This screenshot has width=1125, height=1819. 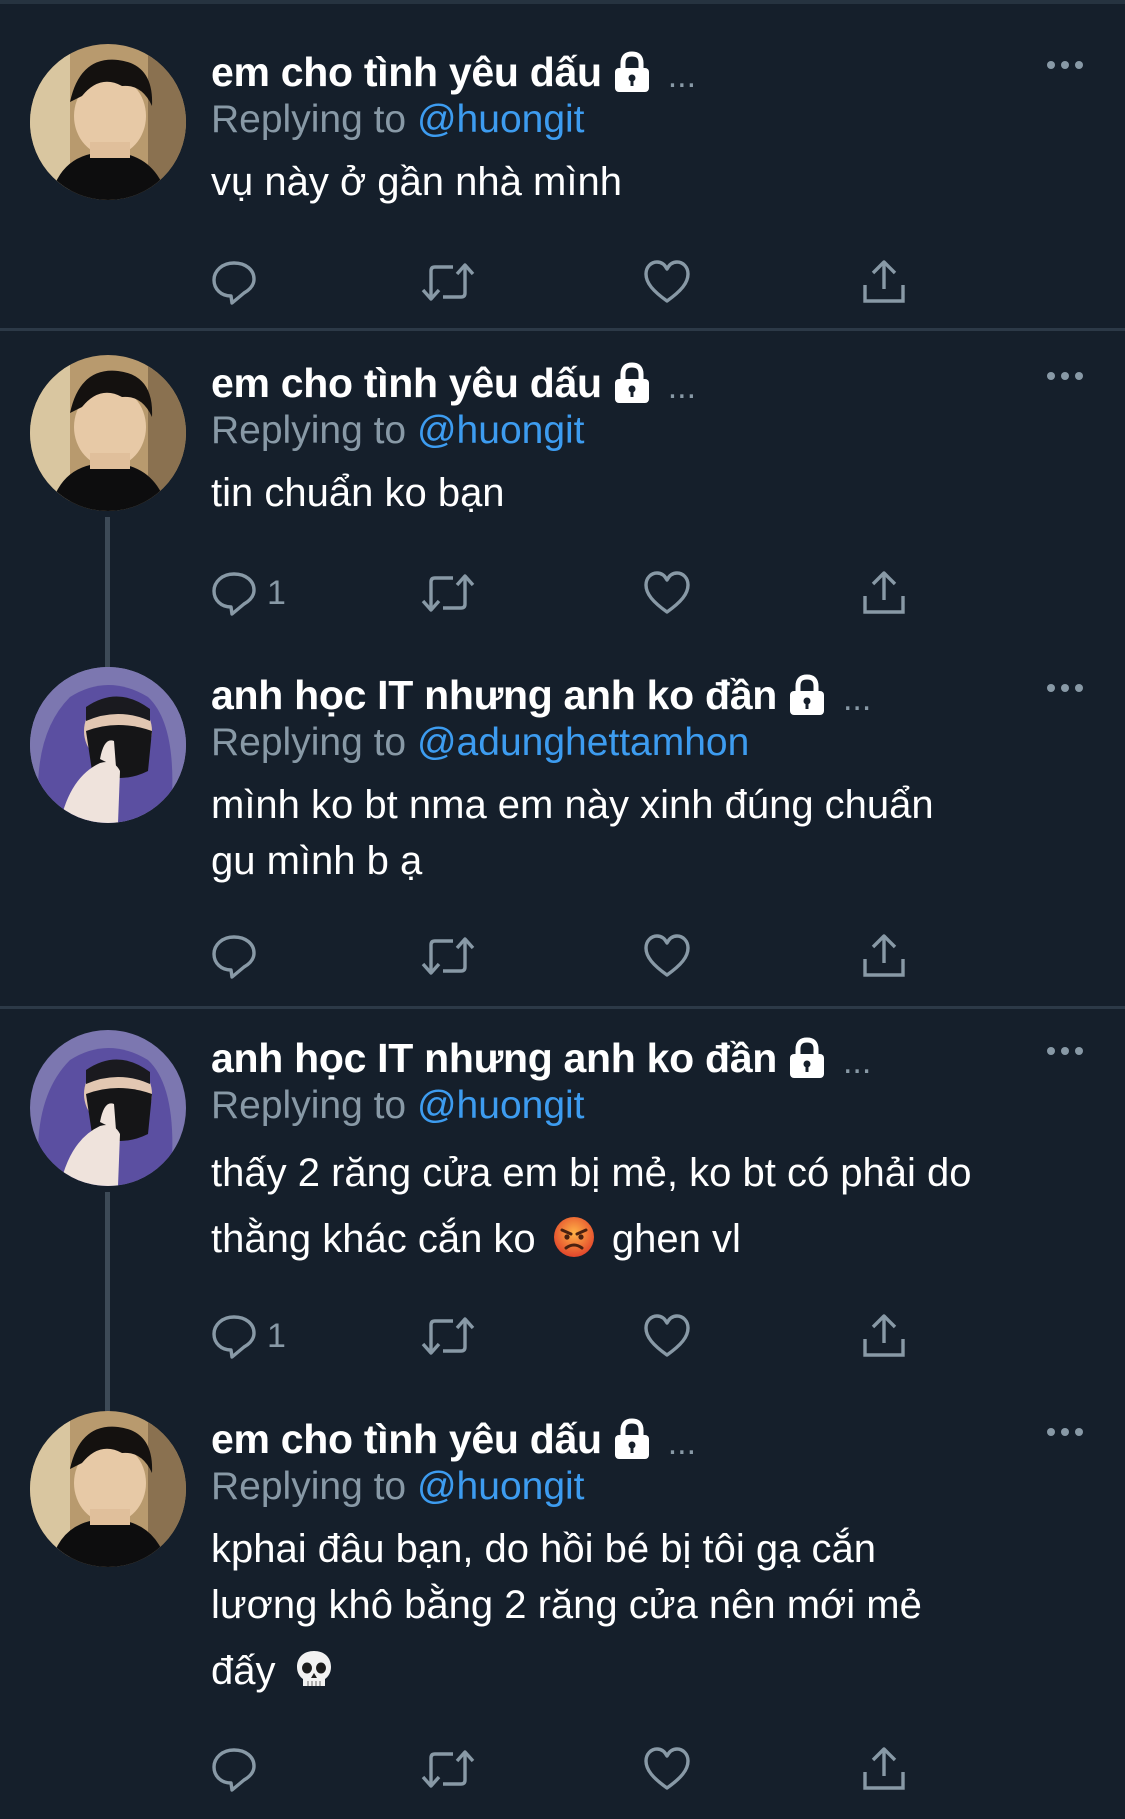 I want to click on tweet-text-line-with-emoji: thằng khác cắn ko ghen vl, so click(x=648, y=1239).